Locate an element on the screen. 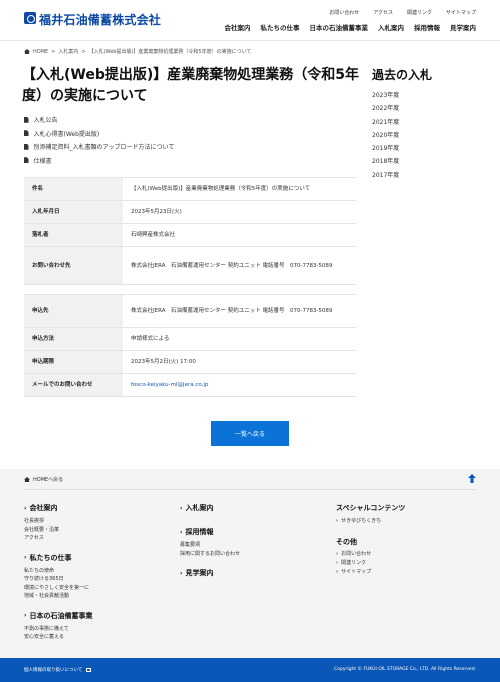 The image size is (500, 682). nav-recruit: 採用情報 is located at coordinates (427, 27).